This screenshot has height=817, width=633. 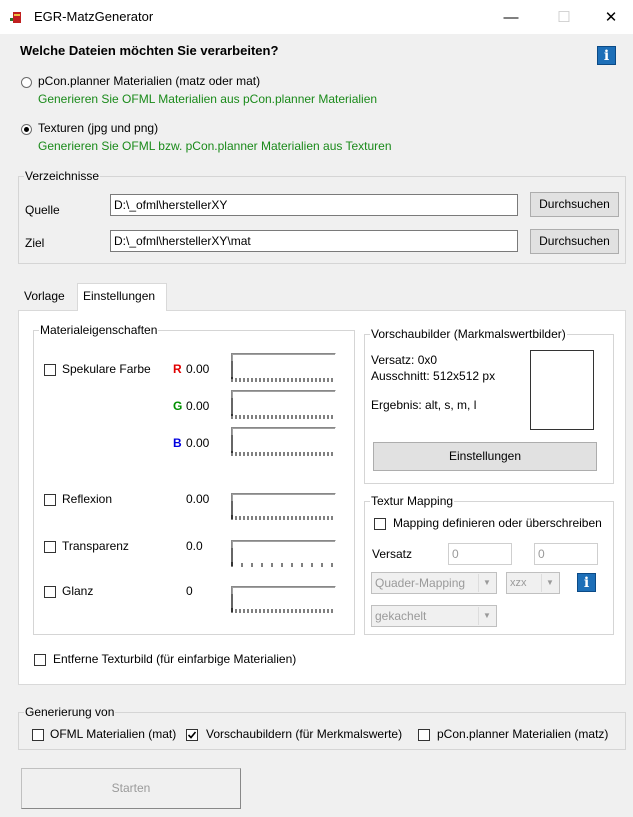 I want to click on option-pcon-label: pCon.planner Materialien (matz oder mat), so click(x=149, y=81).